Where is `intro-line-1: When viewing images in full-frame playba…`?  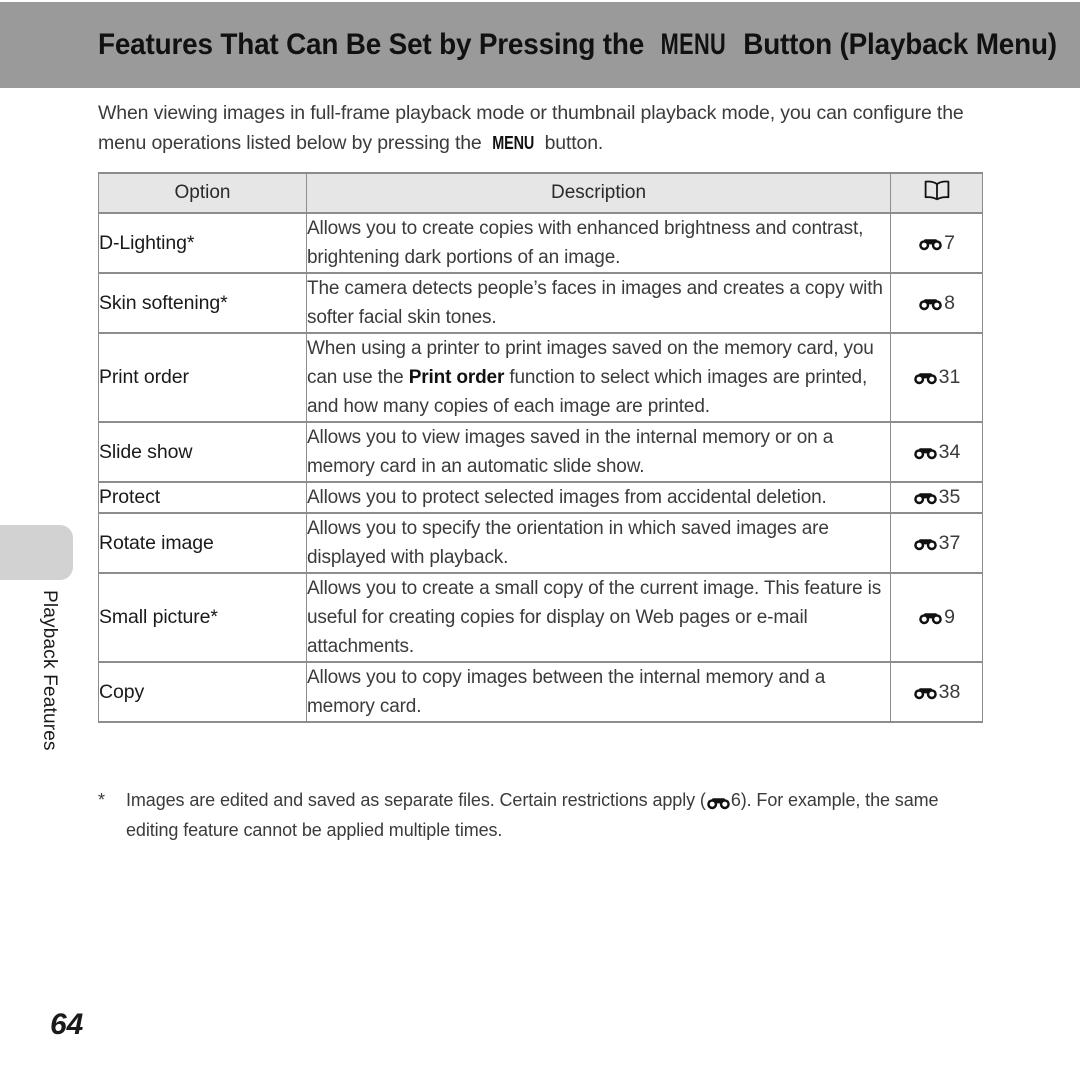 intro-line-1: When viewing images in full-frame playba… is located at coordinates (473, 113).